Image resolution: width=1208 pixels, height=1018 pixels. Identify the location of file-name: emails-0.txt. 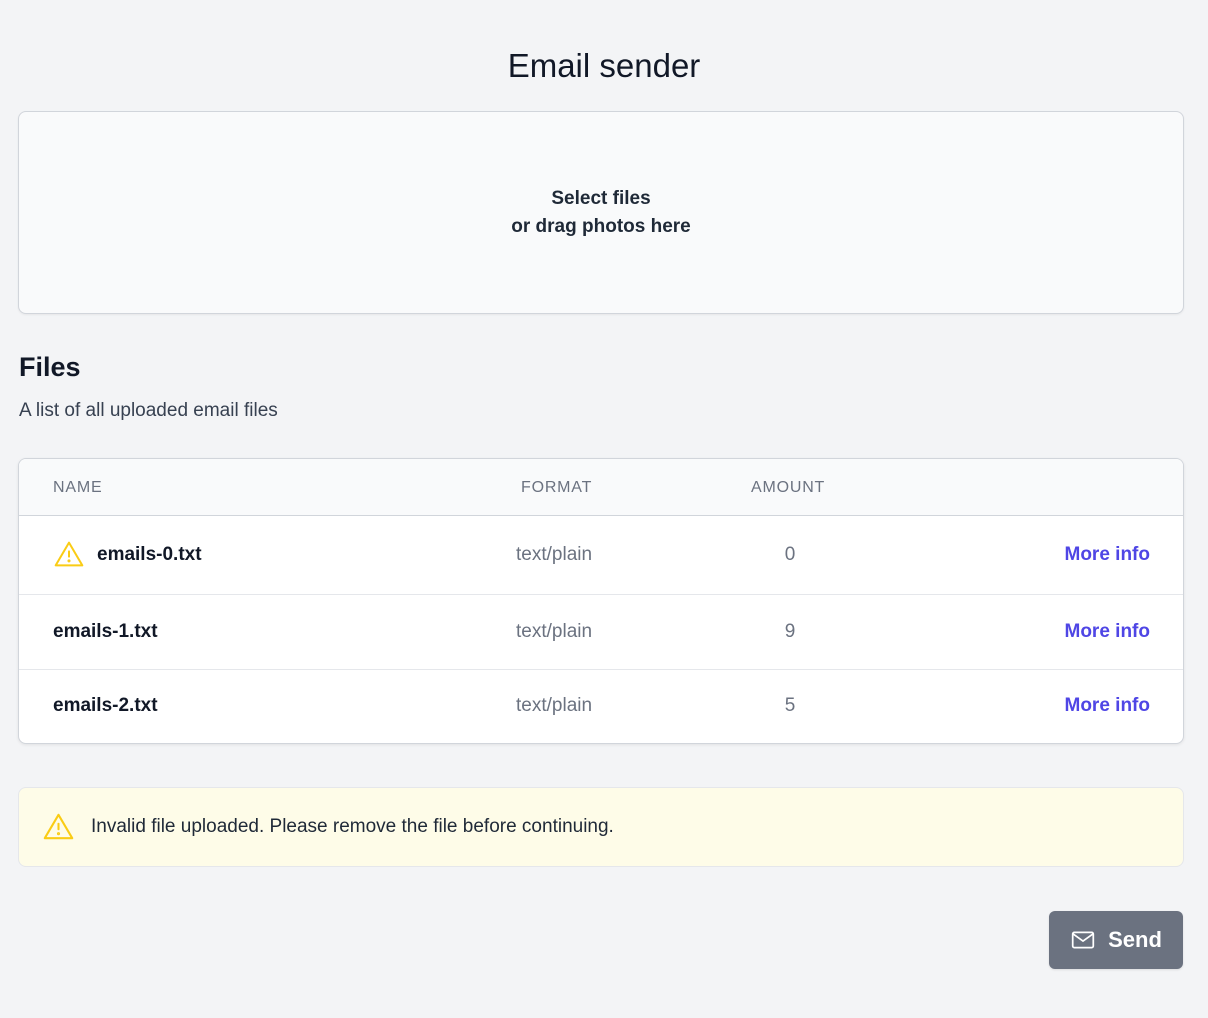
(149, 554).